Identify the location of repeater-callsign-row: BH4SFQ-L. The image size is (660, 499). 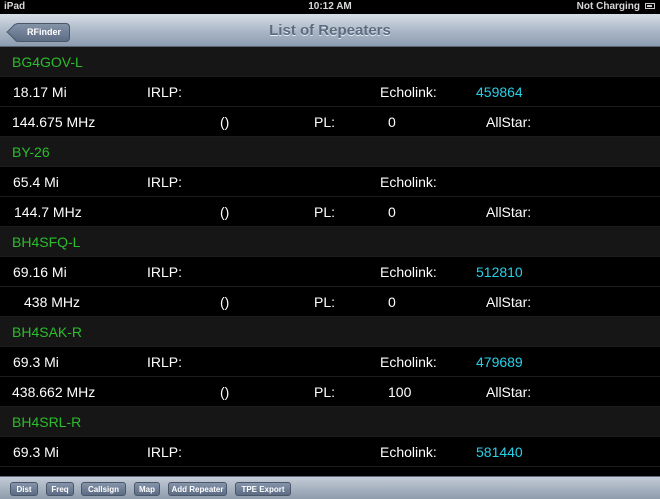
(330, 242).